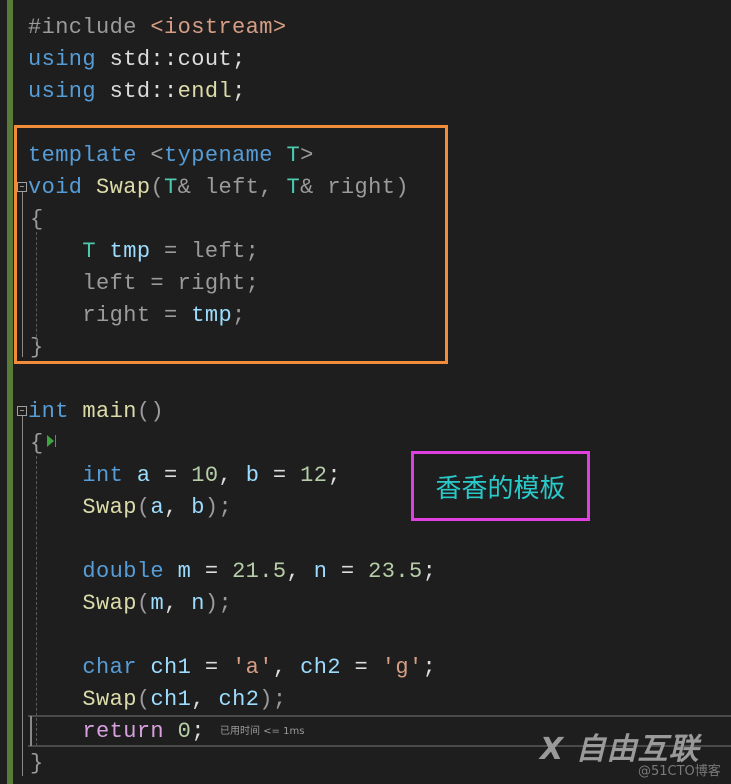 The image size is (731, 784). I want to click on annotation-box: 香香的模板, so click(500, 486).